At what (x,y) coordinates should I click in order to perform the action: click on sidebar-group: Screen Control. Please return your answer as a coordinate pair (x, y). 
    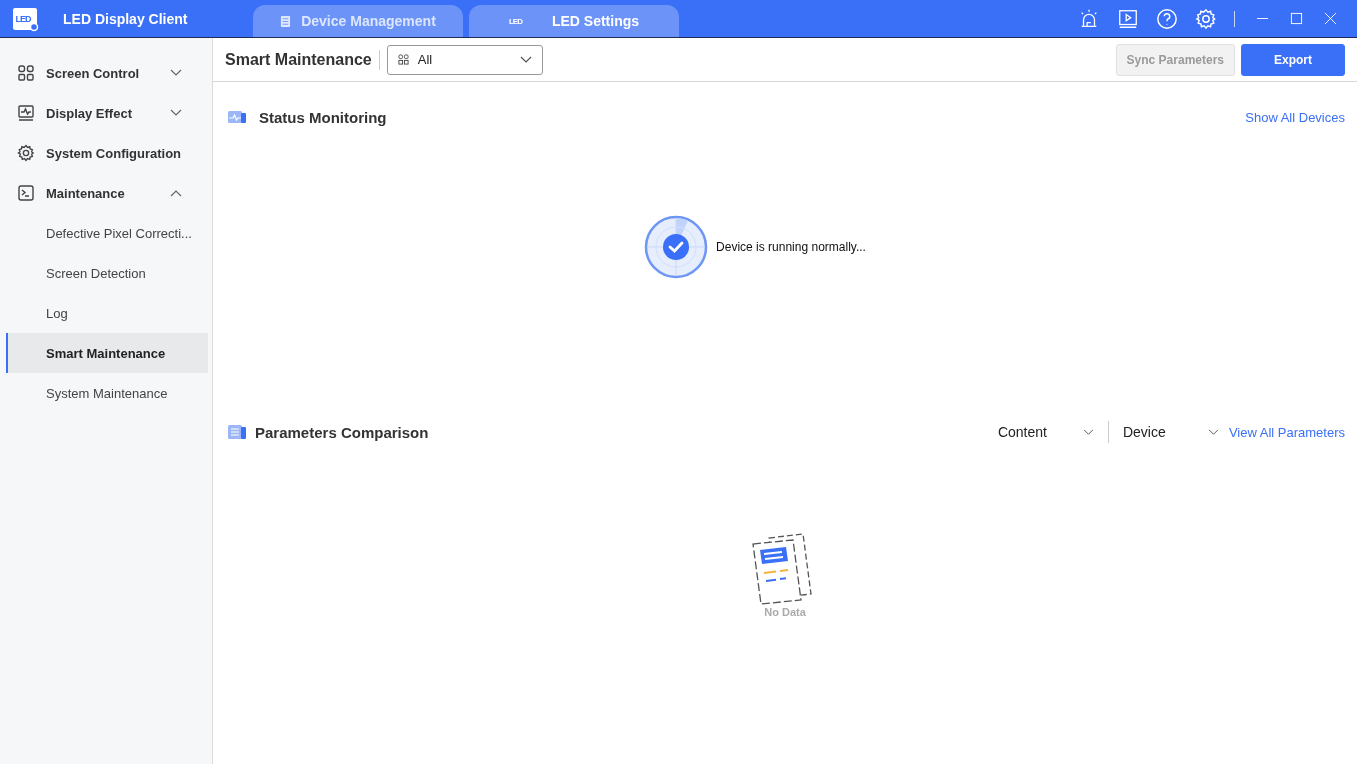
    Looking at the image, I should click on (106, 73).